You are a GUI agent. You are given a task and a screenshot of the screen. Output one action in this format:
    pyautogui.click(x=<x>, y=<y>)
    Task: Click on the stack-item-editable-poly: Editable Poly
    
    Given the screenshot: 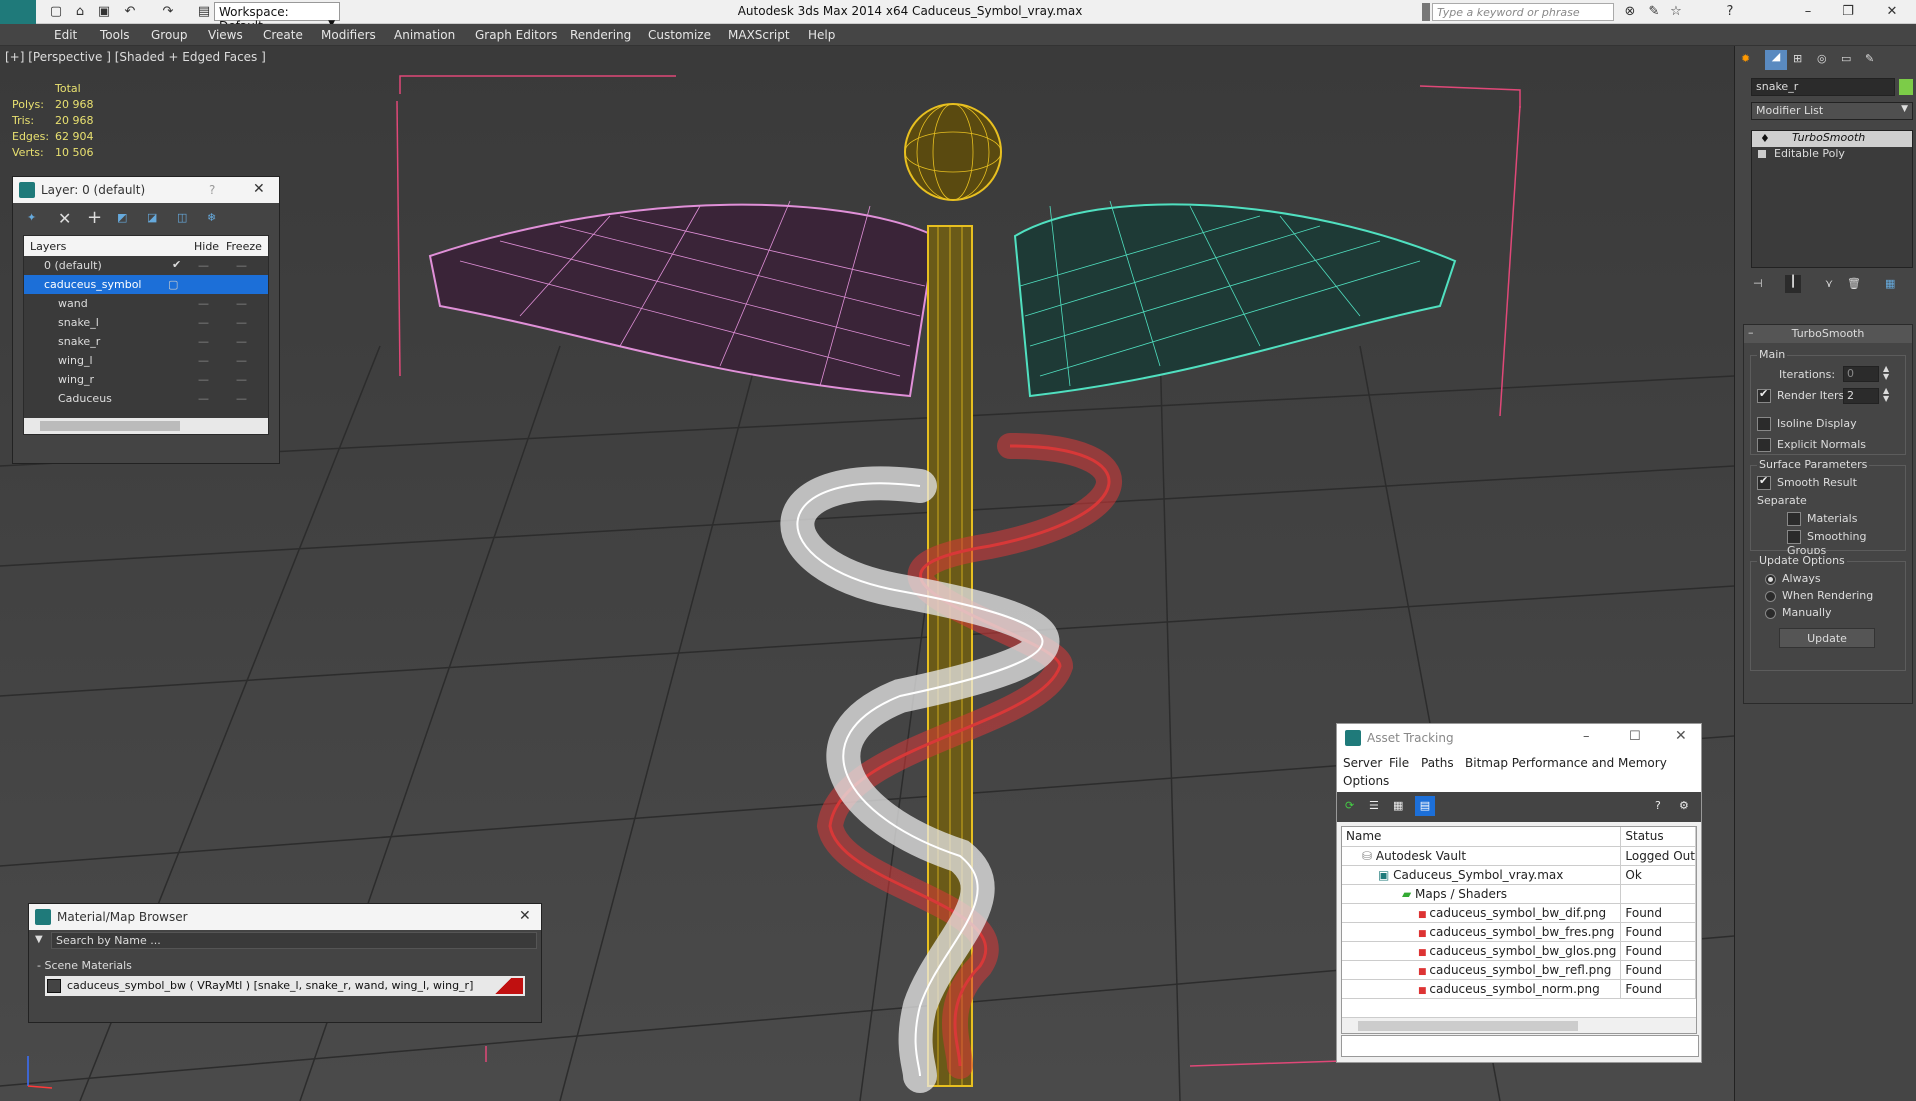 What is the action you would take?
    pyautogui.click(x=1832, y=155)
    